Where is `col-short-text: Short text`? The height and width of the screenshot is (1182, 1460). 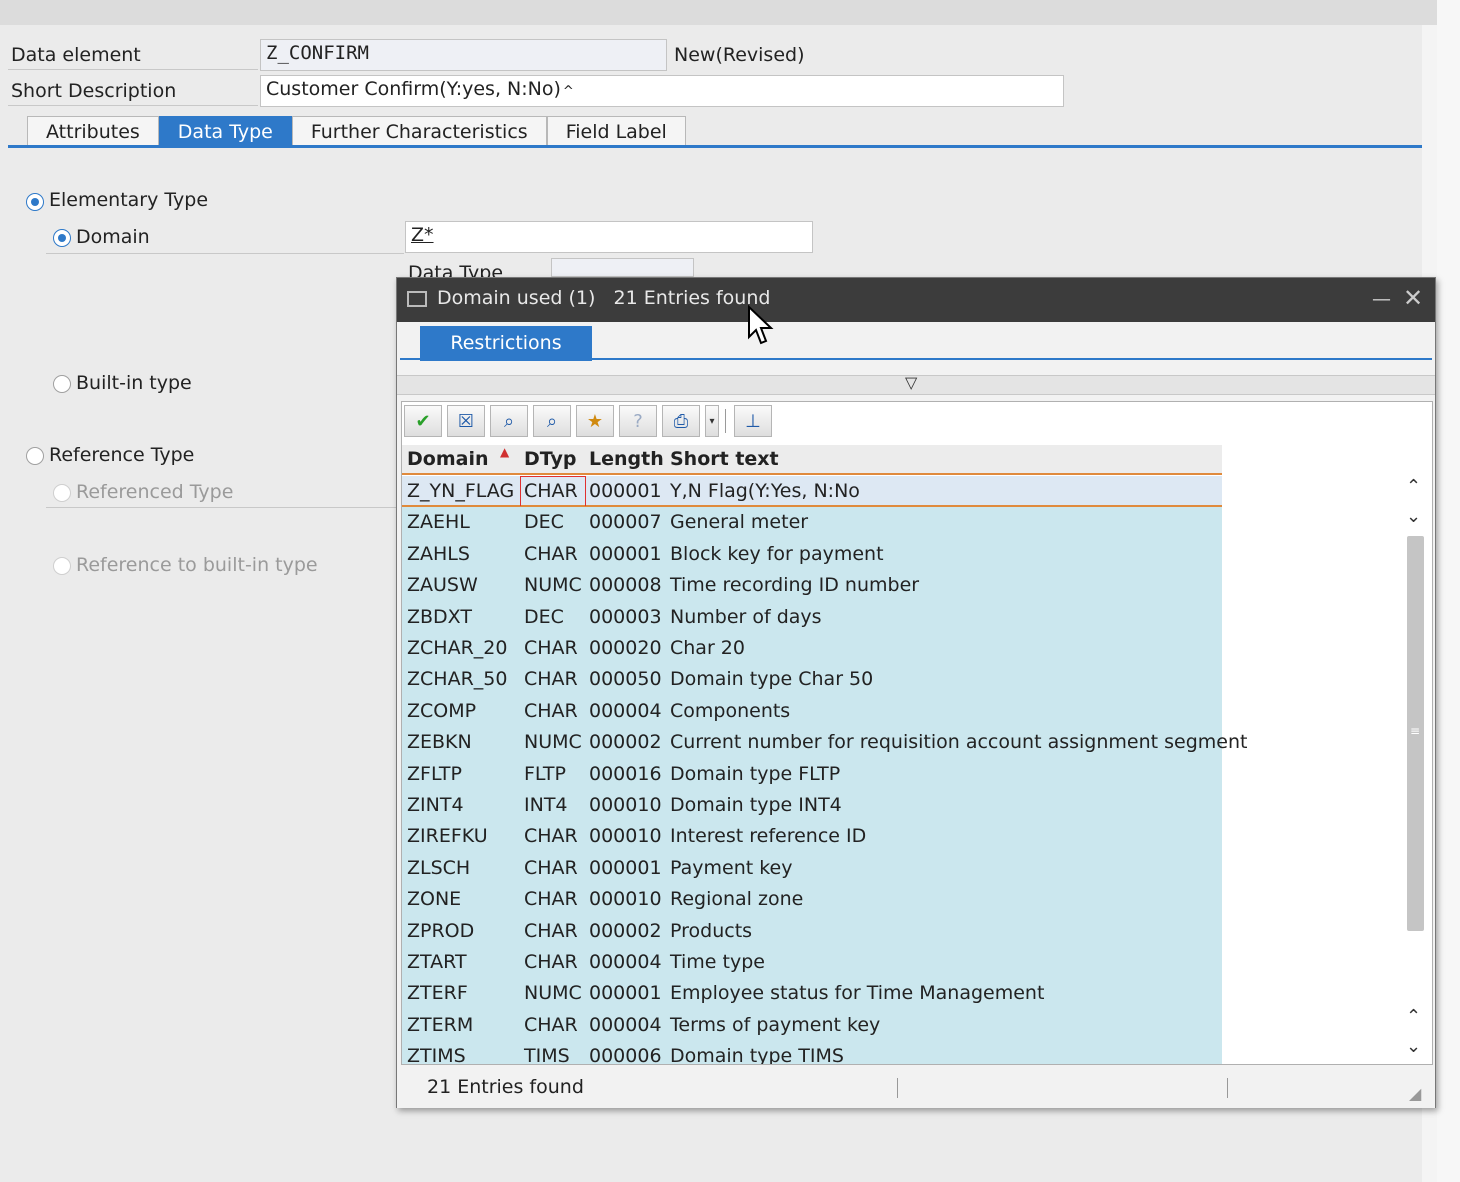
col-short-text: Short text is located at coordinates (724, 459).